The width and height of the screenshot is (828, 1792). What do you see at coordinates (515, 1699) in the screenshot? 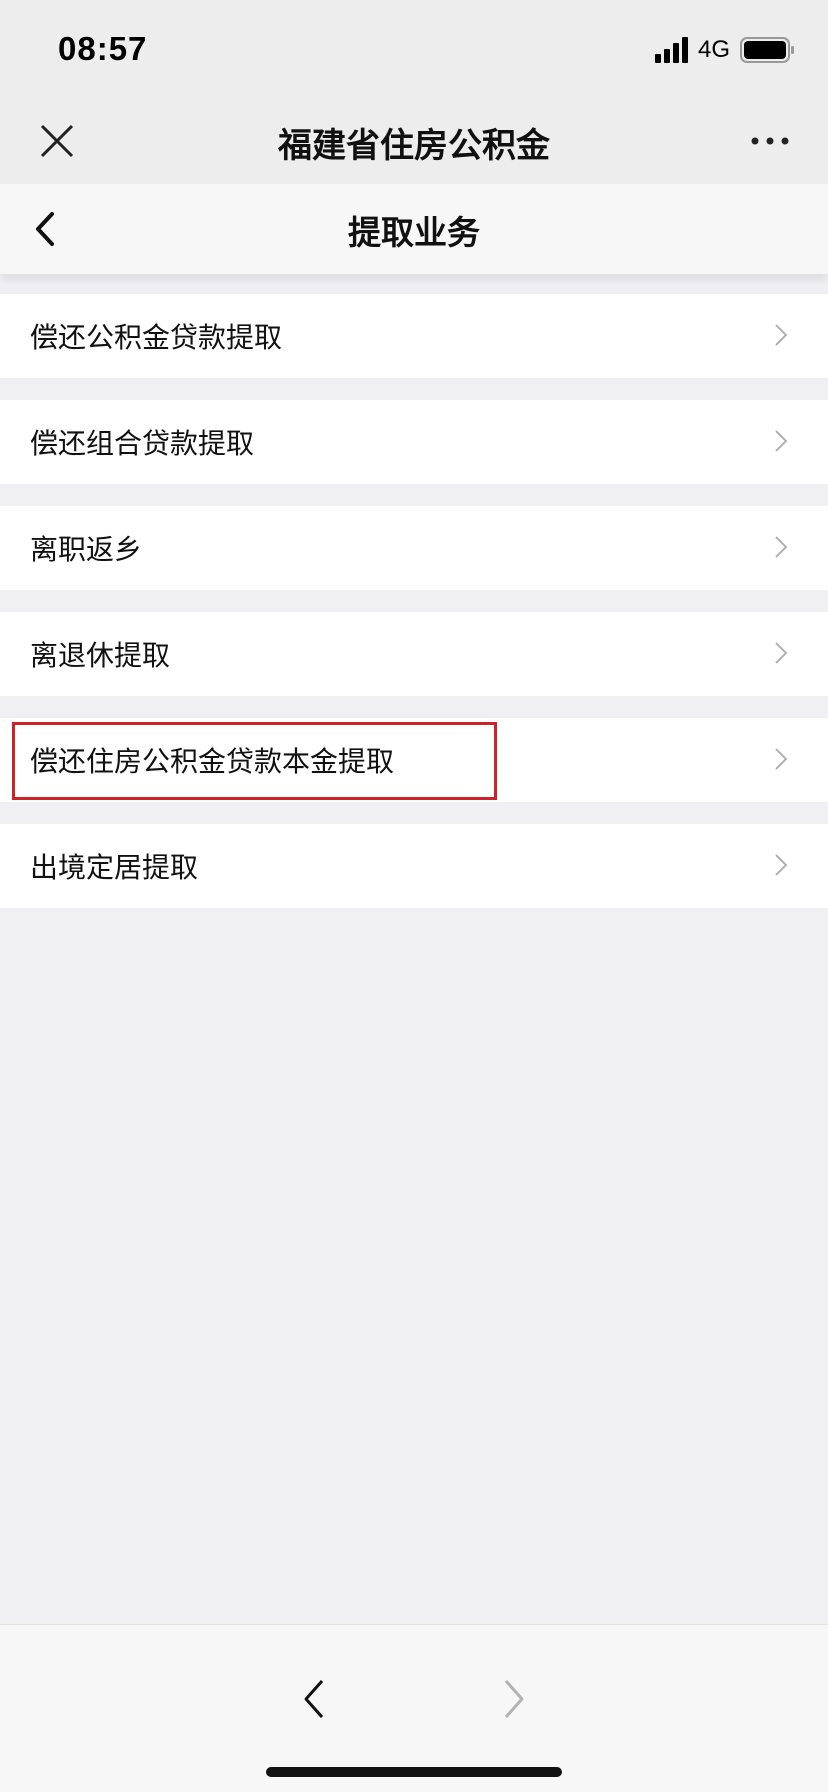
I see `browser-forward-icon` at bounding box center [515, 1699].